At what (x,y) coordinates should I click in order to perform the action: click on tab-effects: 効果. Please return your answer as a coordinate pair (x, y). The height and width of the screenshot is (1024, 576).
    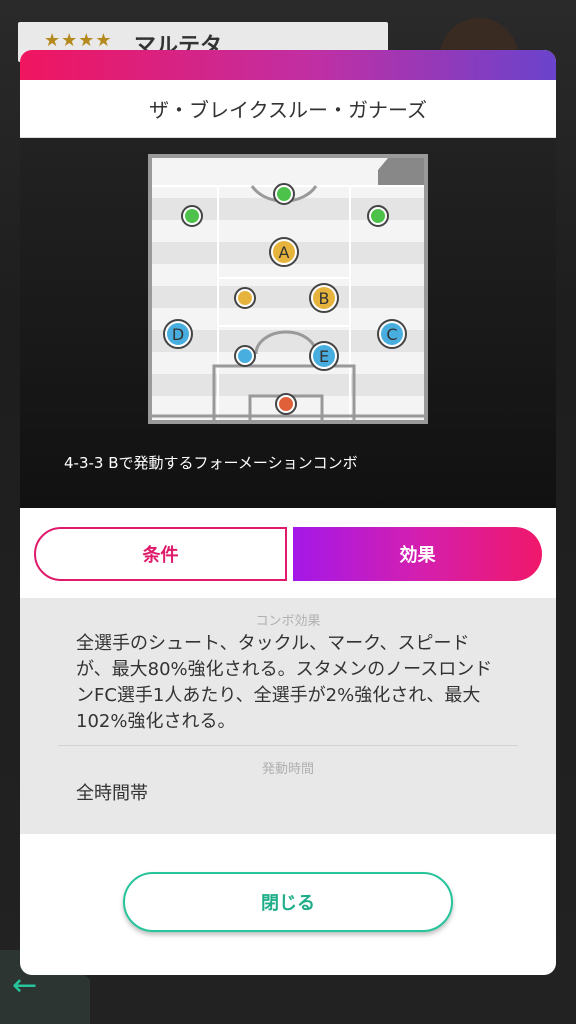
    Looking at the image, I should click on (417, 554).